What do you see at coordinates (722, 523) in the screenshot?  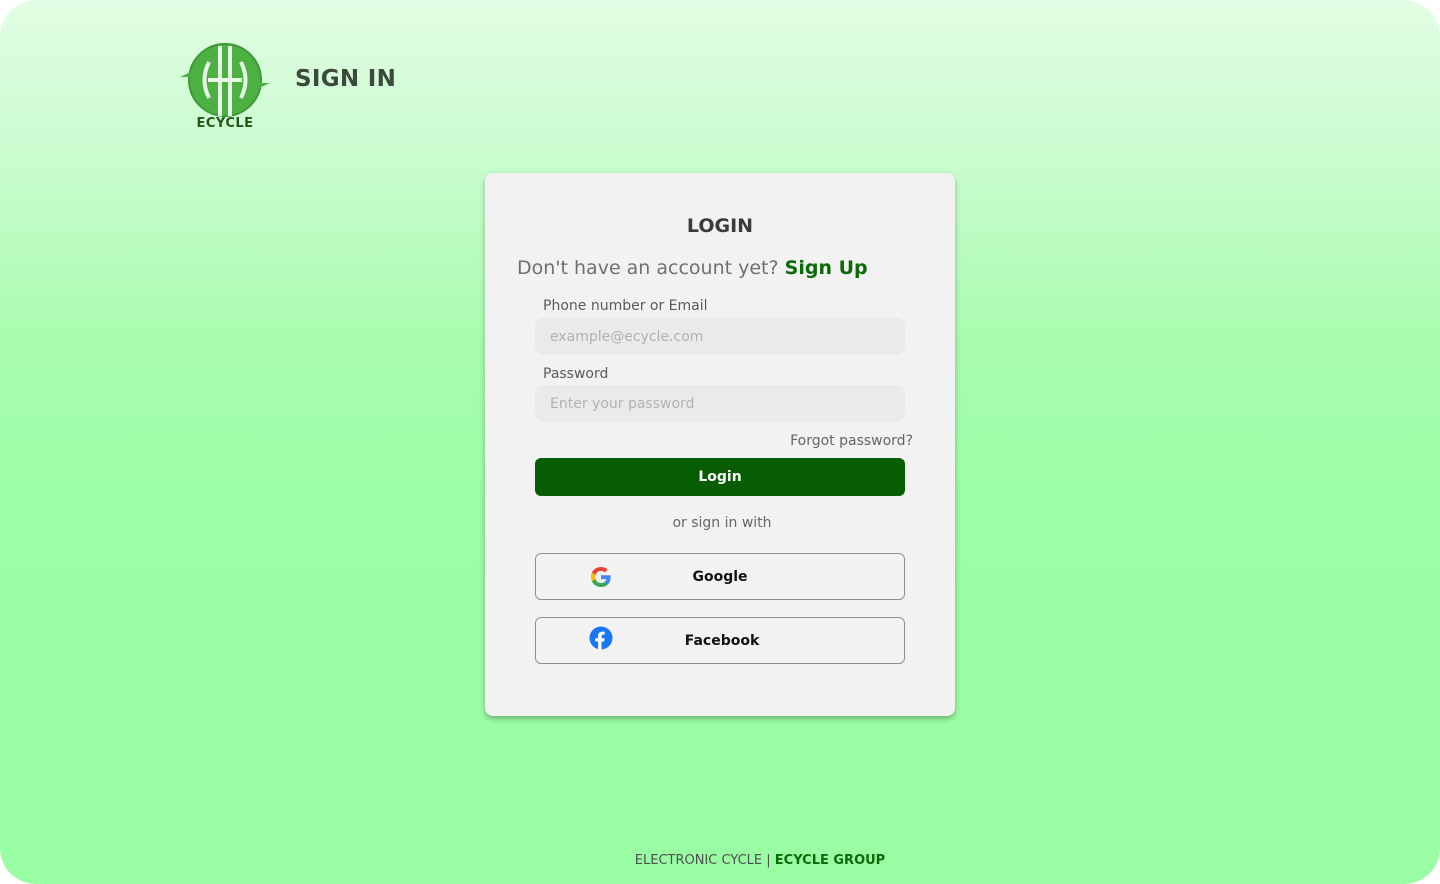 I see `or-sign-in-with-text: or sign in with` at bounding box center [722, 523].